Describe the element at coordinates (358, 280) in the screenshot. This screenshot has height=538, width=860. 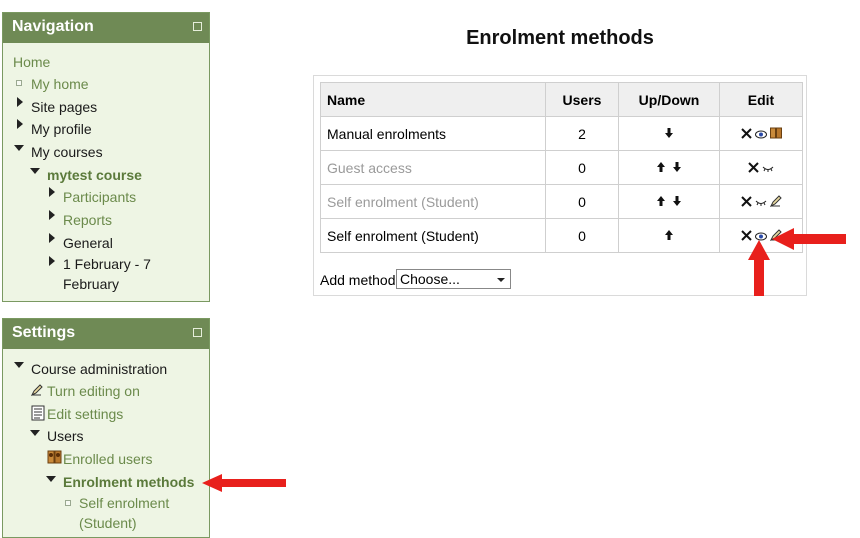
I see `add-method-label: Add method` at that location.